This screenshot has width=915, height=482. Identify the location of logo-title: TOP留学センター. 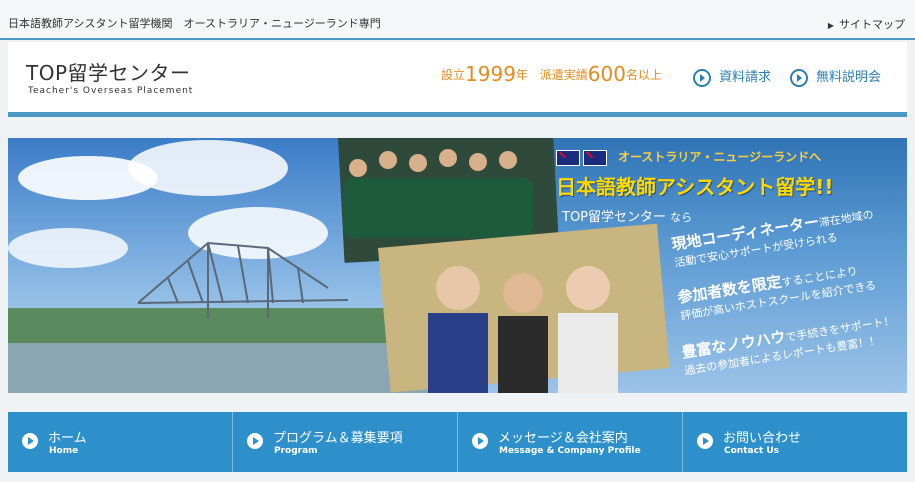
(108, 71).